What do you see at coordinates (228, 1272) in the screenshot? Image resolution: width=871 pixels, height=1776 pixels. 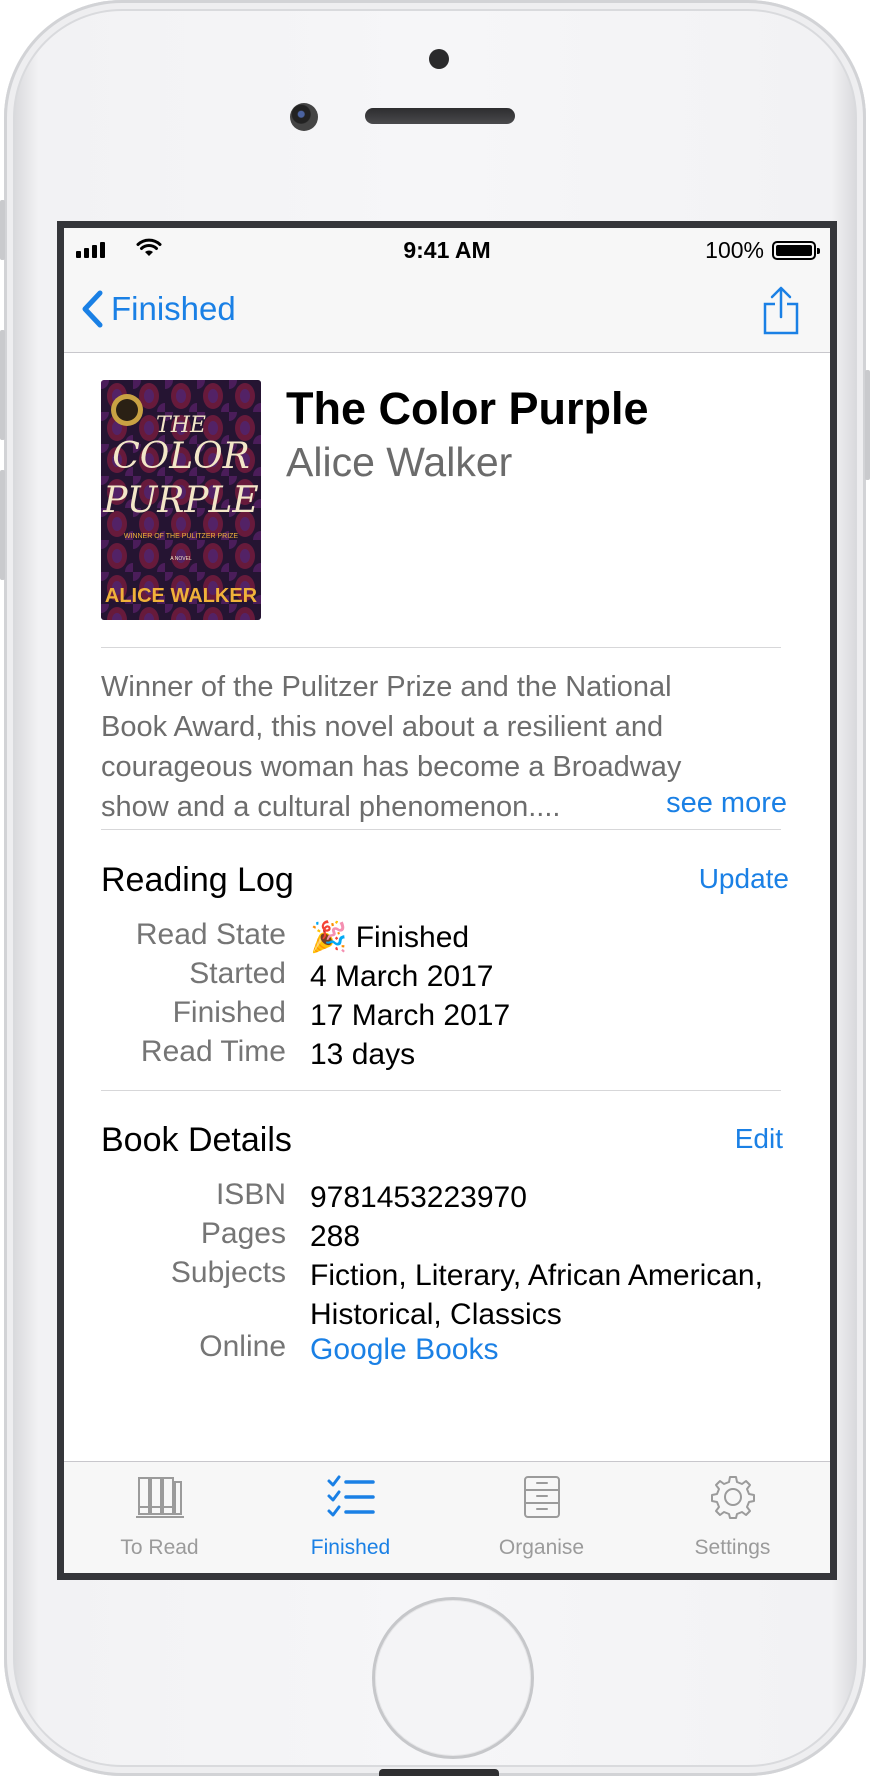 I see `row-label: Subjects` at bounding box center [228, 1272].